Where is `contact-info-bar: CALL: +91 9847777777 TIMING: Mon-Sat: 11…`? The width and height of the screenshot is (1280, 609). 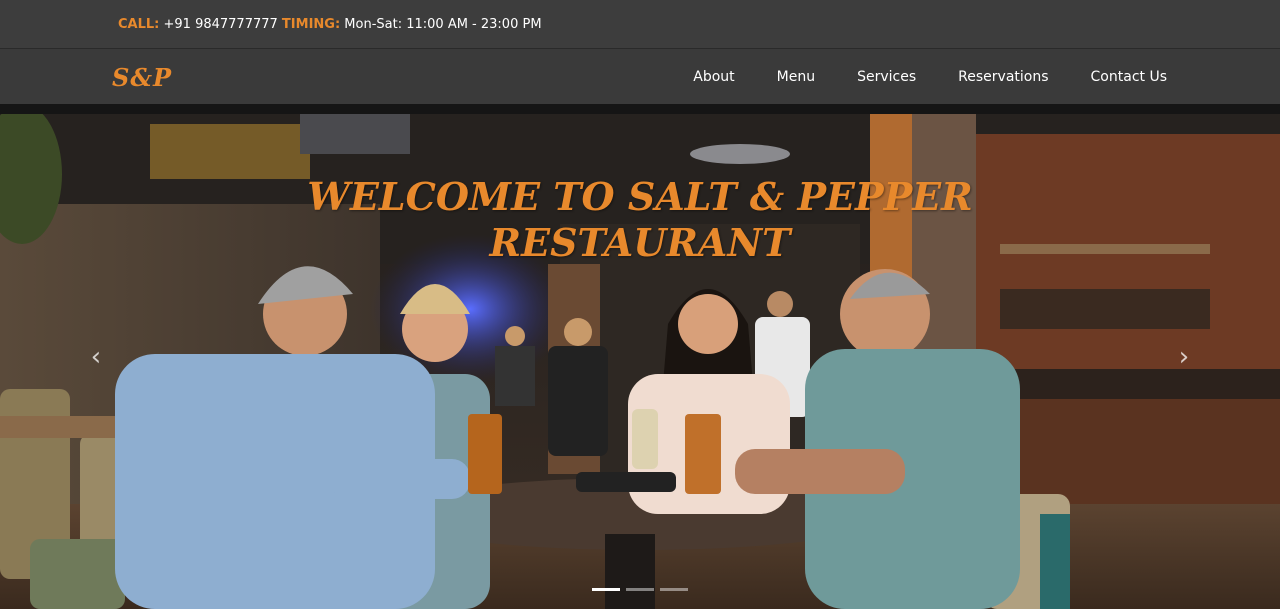
contact-info-bar: CALL: +91 9847777777 TIMING: Mon-Sat: 11… is located at coordinates (640, 24).